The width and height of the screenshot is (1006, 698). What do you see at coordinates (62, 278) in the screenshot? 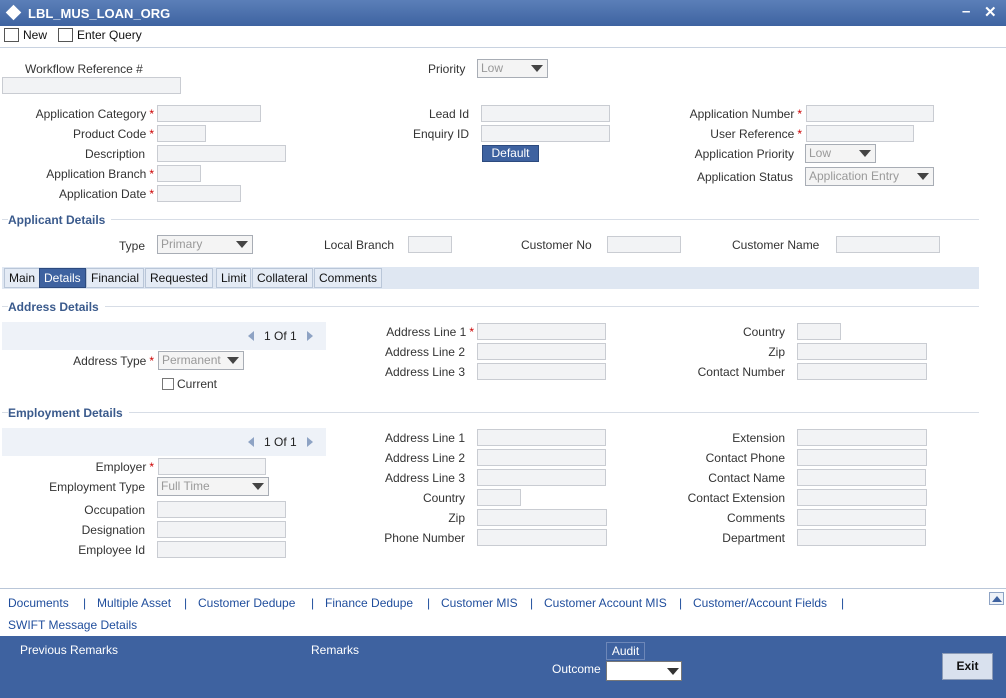
I see `tab-details: Details` at bounding box center [62, 278].